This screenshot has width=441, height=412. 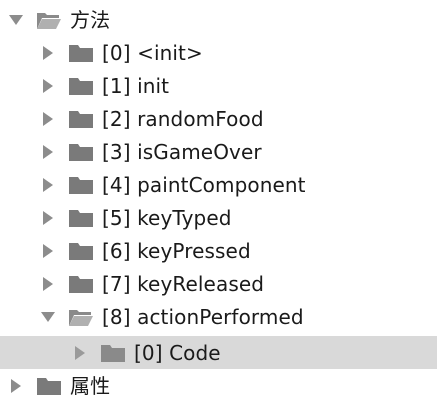 I want to click on tree-node-method: [5] keyTyped, so click(x=220, y=217).